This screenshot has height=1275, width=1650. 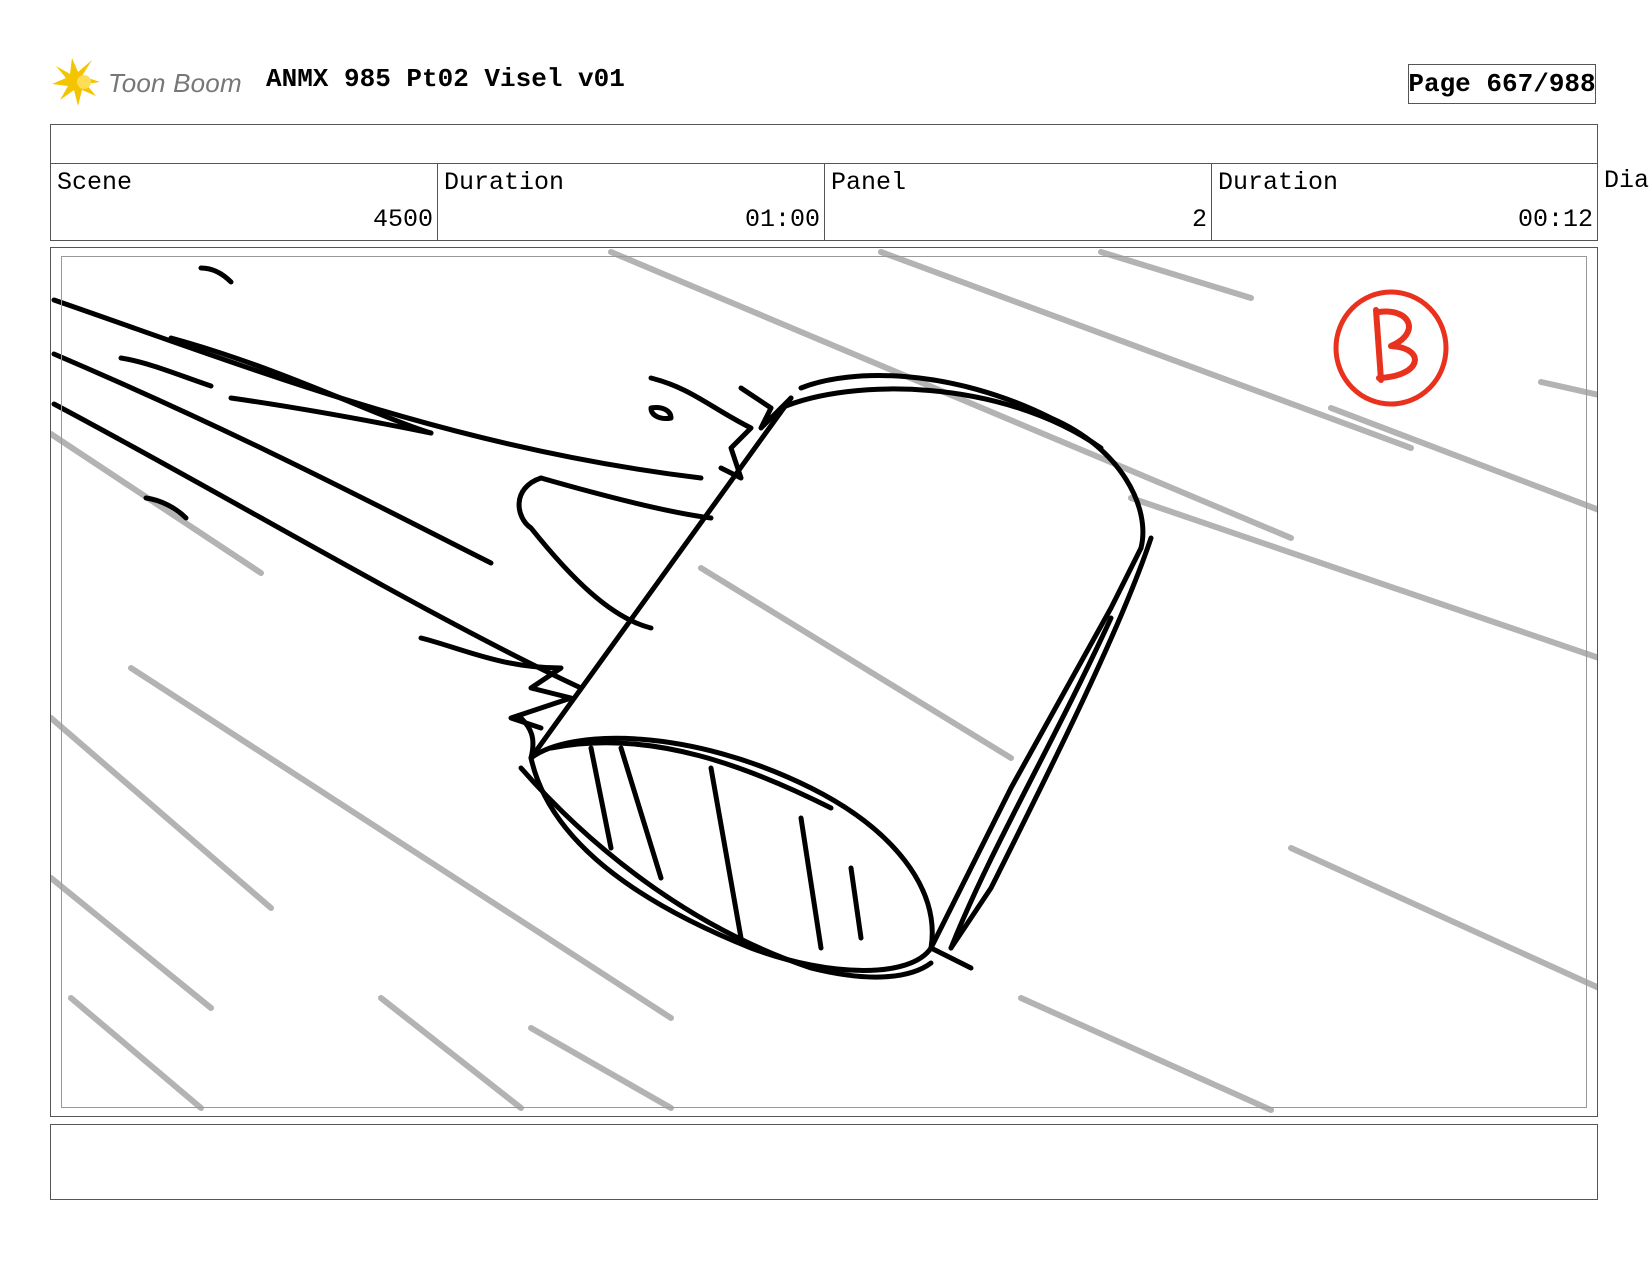 I want to click on scene-duration-label: Duration, so click(x=504, y=182).